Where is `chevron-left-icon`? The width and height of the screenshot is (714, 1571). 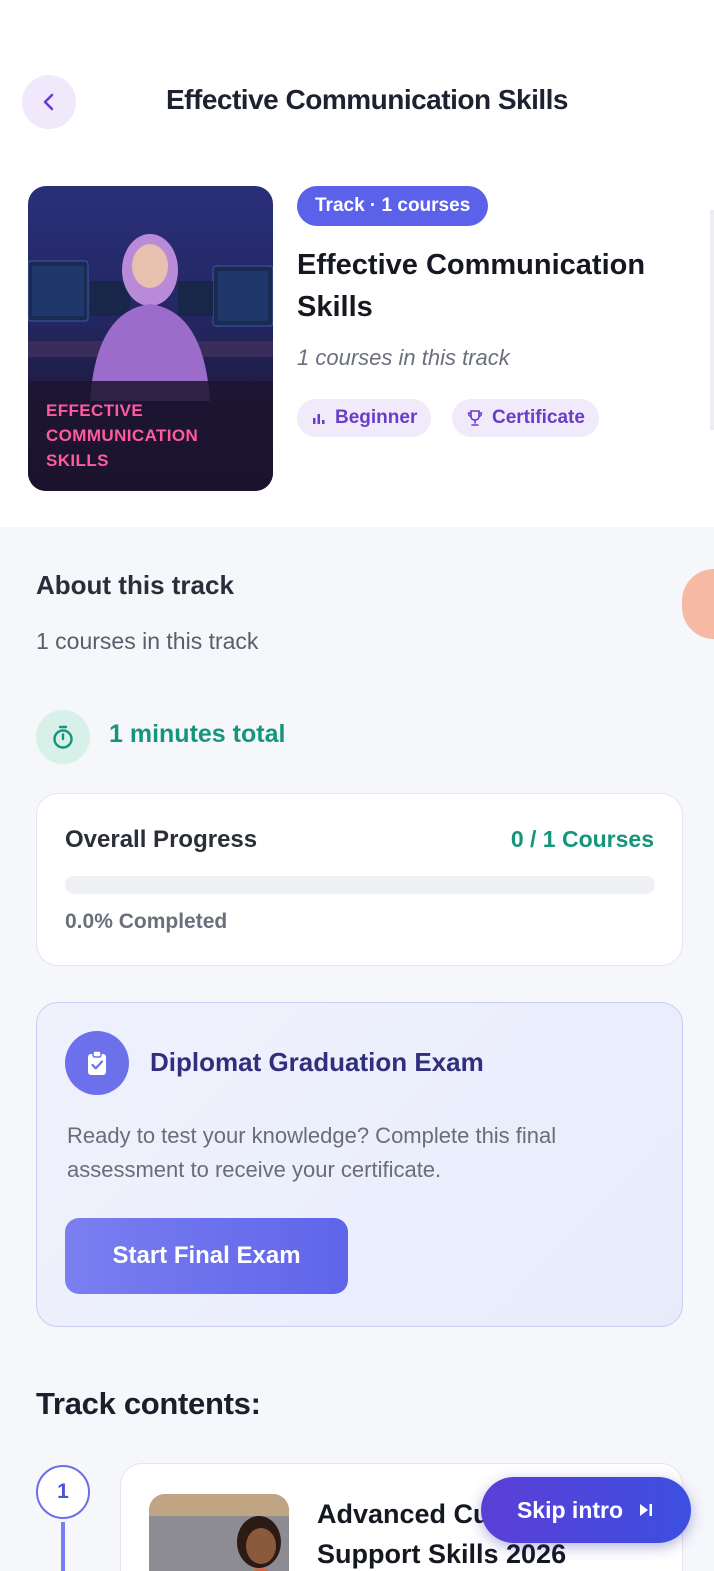 chevron-left-icon is located at coordinates (48, 102).